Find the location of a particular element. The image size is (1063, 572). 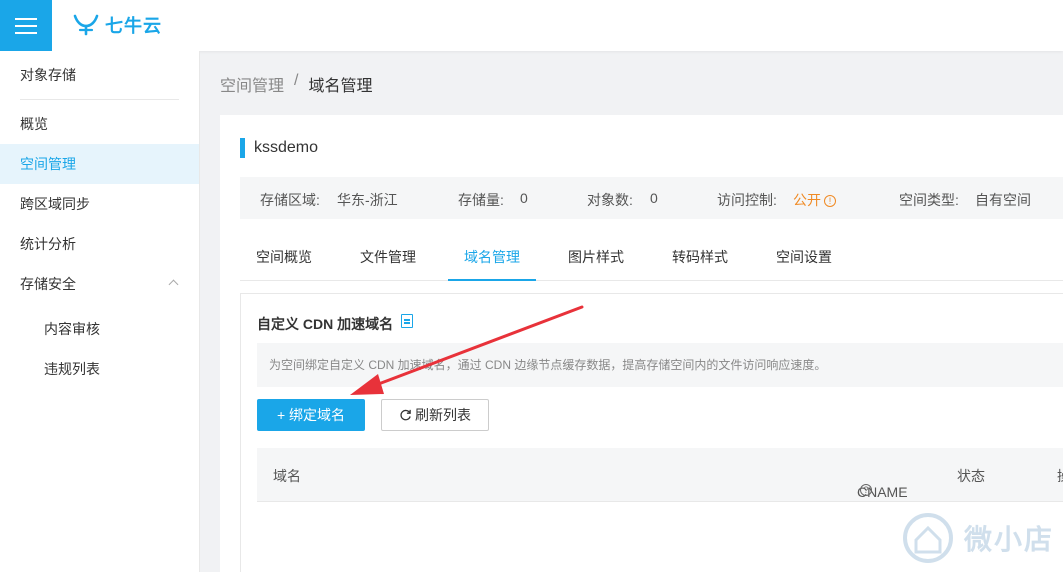

access-label: 访问控制: is located at coordinates (747, 200).